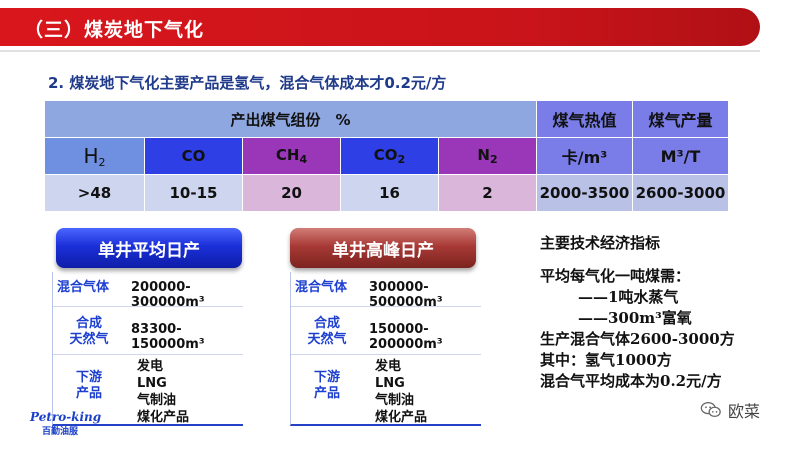  Describe the element at coordinates (600, 243) in the screenshot. I see `info-title: 主要技术经济指标` at that location.